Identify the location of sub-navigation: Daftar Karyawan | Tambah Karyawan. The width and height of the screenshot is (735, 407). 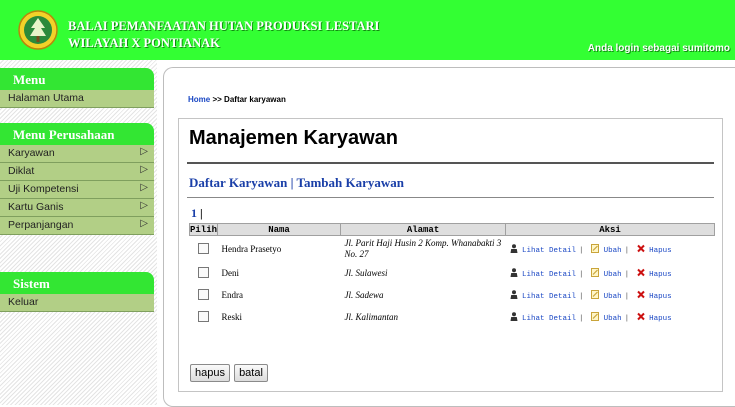
(296, 183).